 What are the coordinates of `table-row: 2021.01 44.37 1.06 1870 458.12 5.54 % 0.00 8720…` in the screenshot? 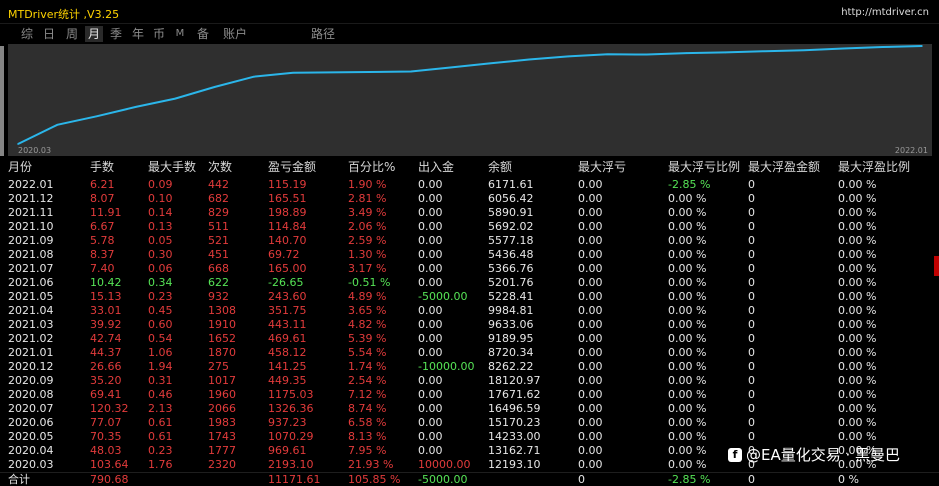 It's located at (469, 353).